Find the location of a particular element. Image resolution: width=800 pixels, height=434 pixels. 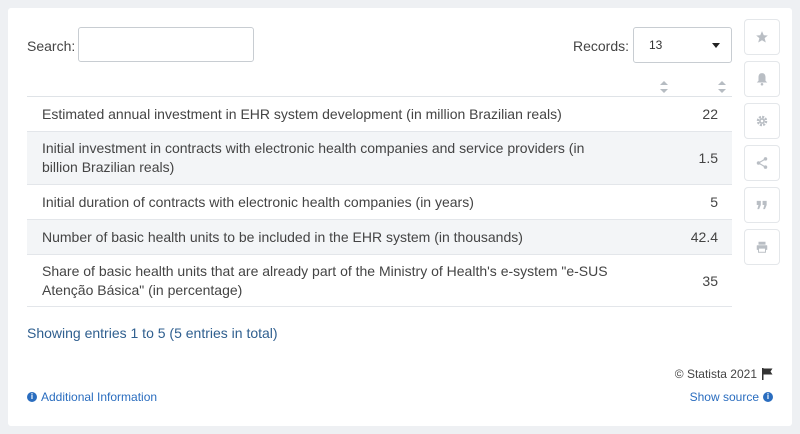

cite-button is located at coordinates (762, 205).